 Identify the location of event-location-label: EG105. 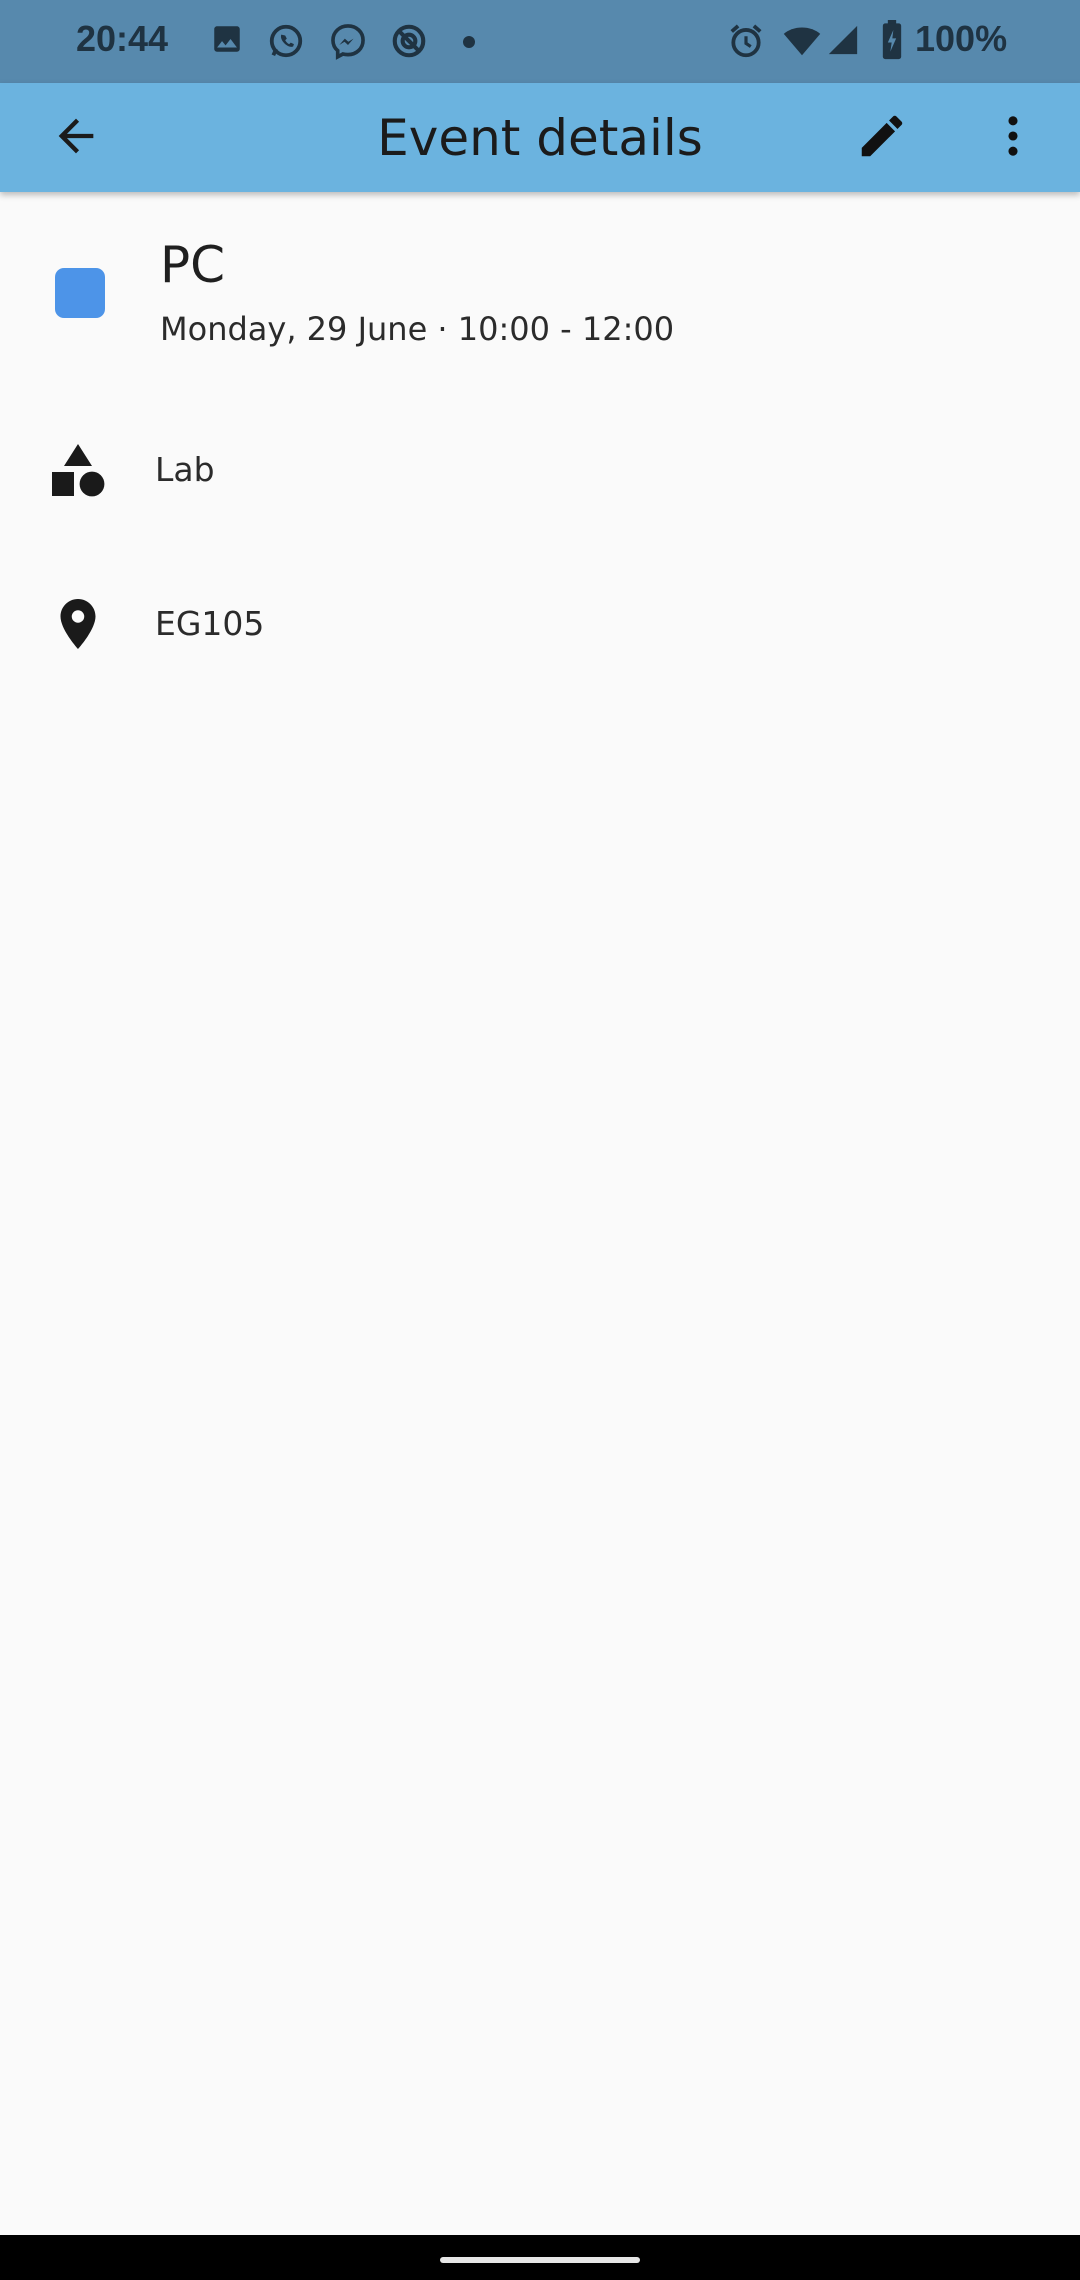
(210, 623).